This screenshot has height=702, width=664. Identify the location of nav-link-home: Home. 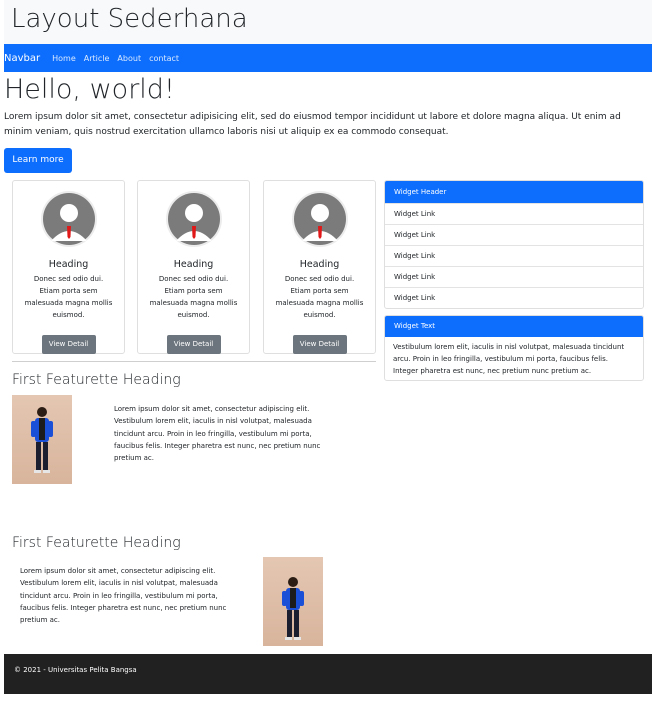
(64, 58).